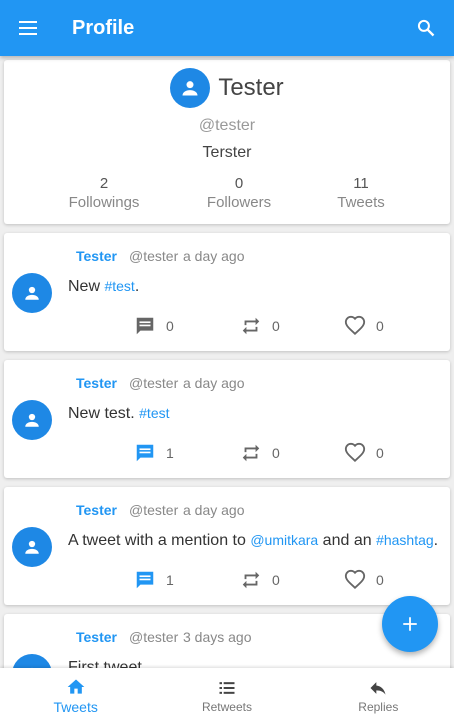 The height and width of the screenshot is (724, 454). I want to click on search-icon, so click(426, 28).